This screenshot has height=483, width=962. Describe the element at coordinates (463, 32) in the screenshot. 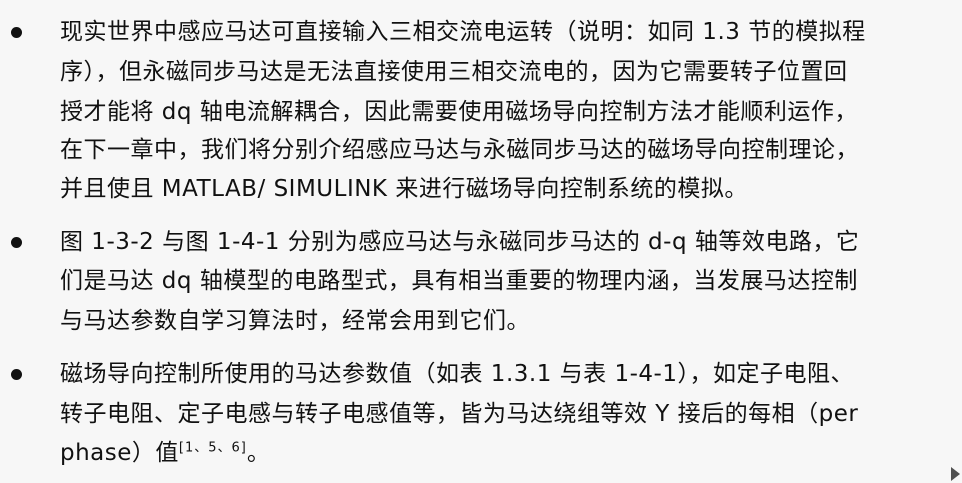

I see `text-line: 现实世界中感应马达可直接输入三相交流电运转（说明：如同 1.3 节的模拟程` at that location.